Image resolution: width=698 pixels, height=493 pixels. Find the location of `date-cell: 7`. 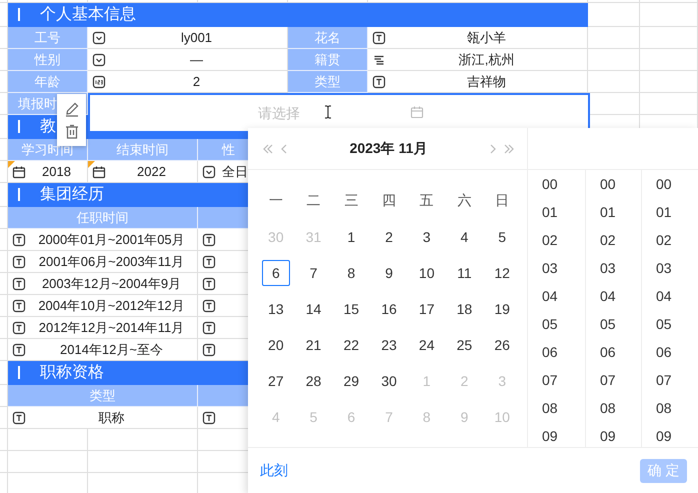

date-cell: 7 is located at coordinates (314, 273).